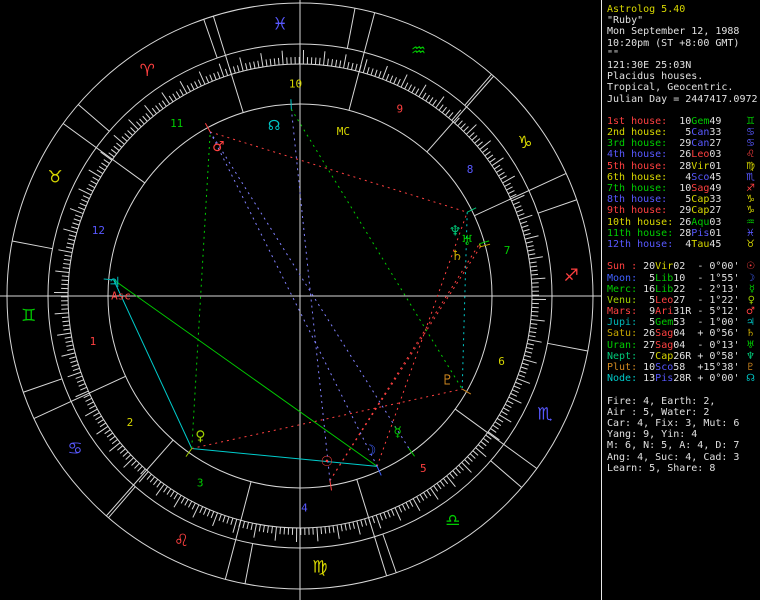 The image size is (760, 600). I want to click on house-row: 4th house: 26Leo03 ♌, so click(681, 155).